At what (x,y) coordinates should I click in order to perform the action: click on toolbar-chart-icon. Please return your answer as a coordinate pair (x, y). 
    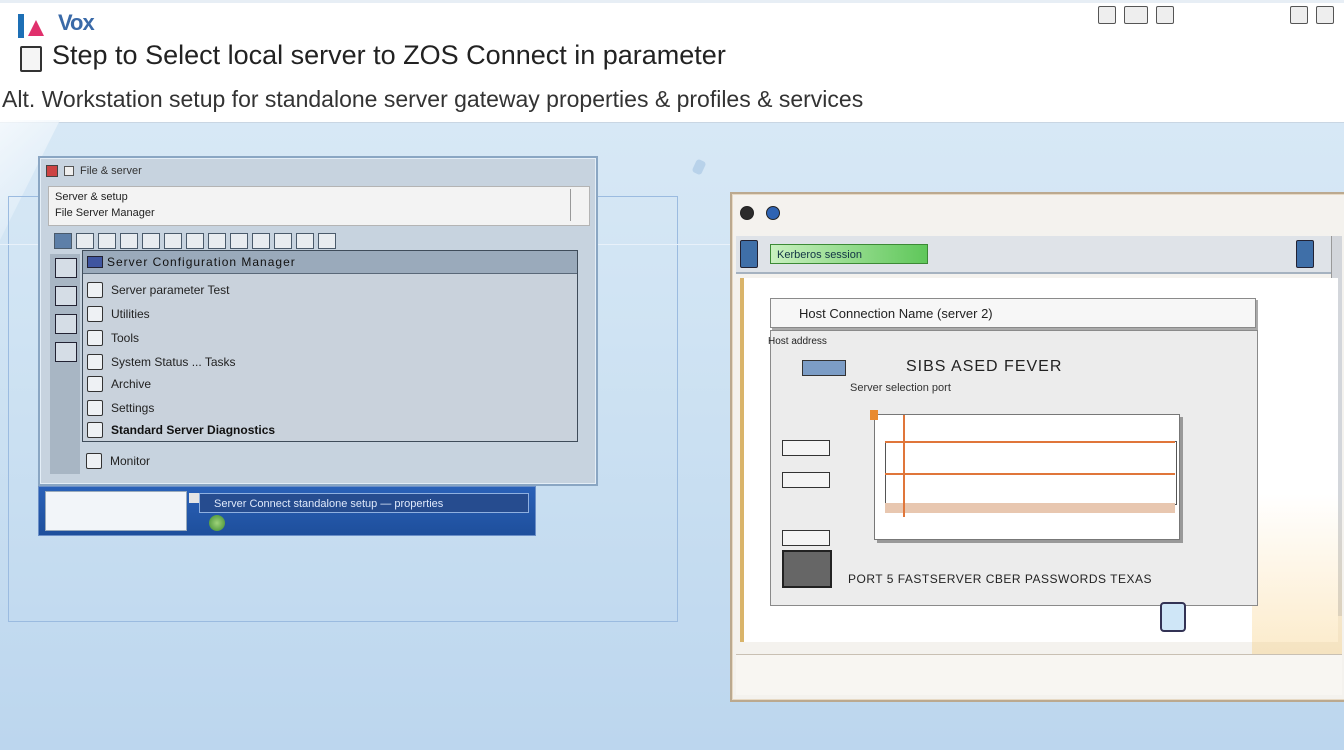
    Looking at the image, I should click on (283, 241).